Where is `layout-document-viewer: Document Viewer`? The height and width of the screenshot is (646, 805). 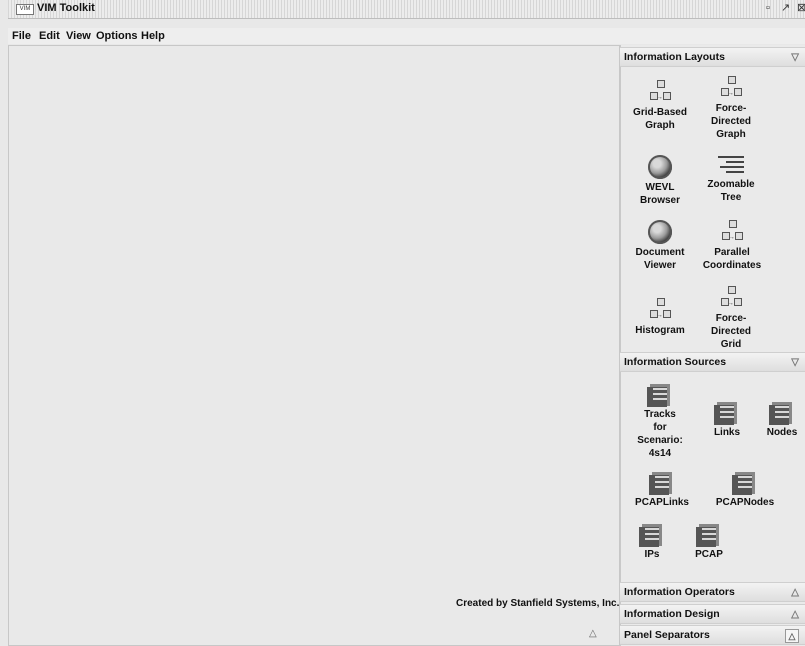
layout-document-viewer: Document Viewer is located at coordinates (660, 246).